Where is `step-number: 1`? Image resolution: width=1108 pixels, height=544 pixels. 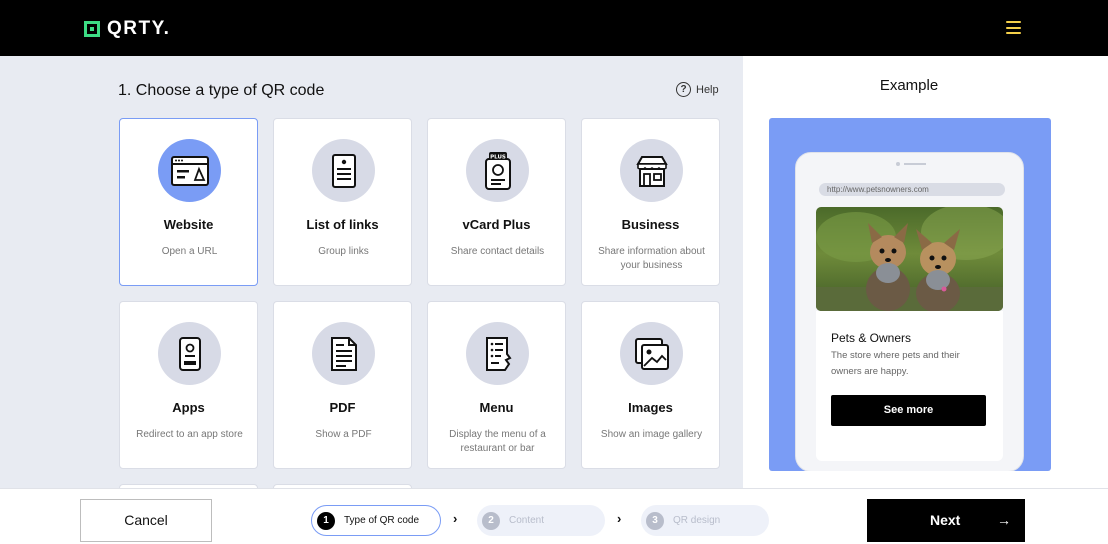 step-number: 1 is located at coordinates (326, 520).